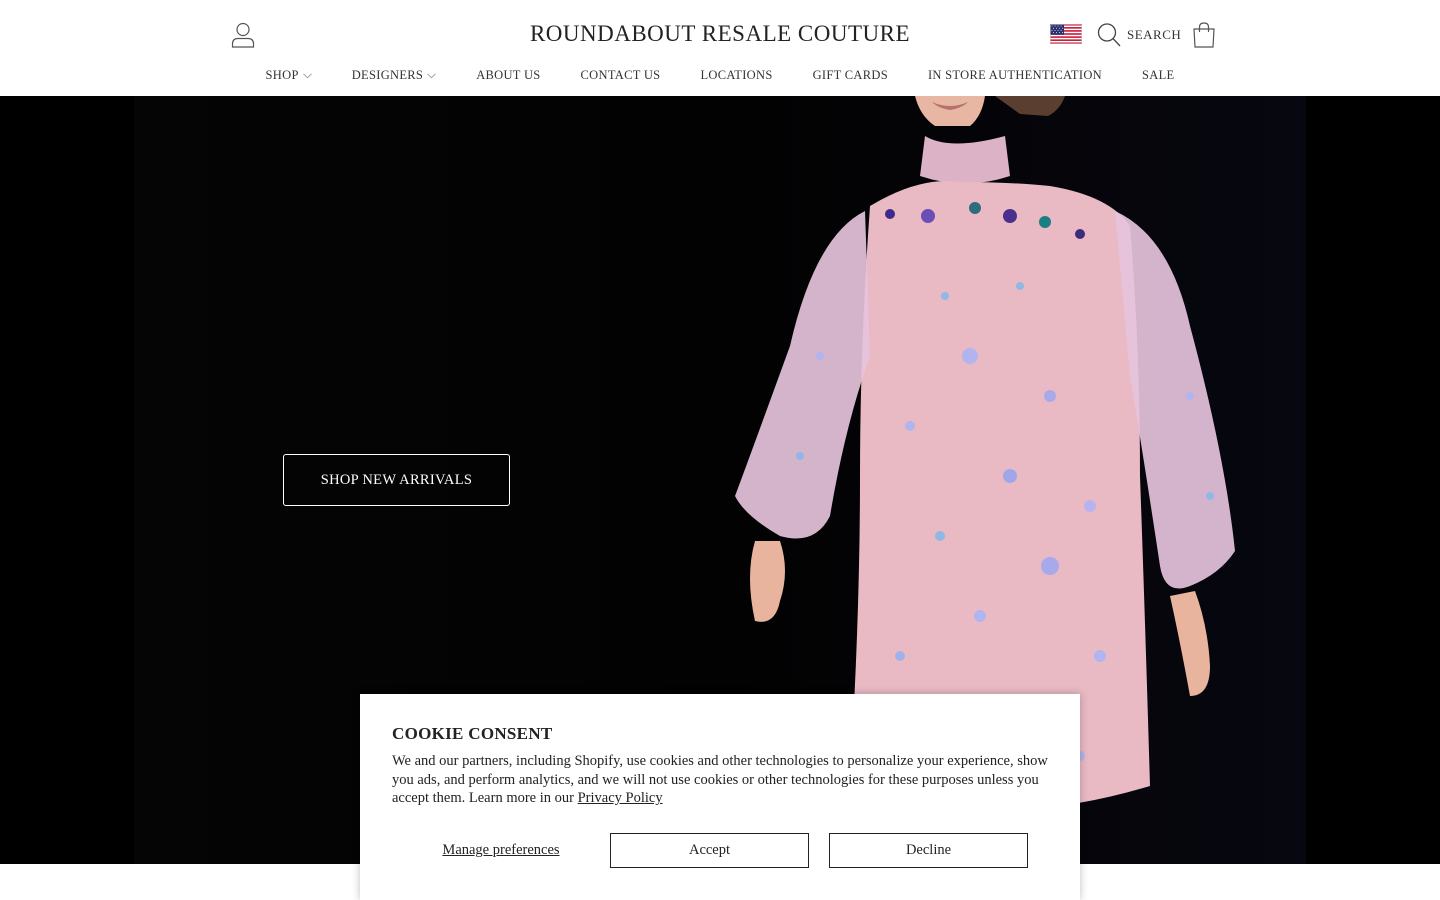  What do you see at coordinates (396, 480) in the screenshot?
I see `shop-new-arrivals-button: SHOP NEW ARRIVALS` at bounding box center [396, 480].